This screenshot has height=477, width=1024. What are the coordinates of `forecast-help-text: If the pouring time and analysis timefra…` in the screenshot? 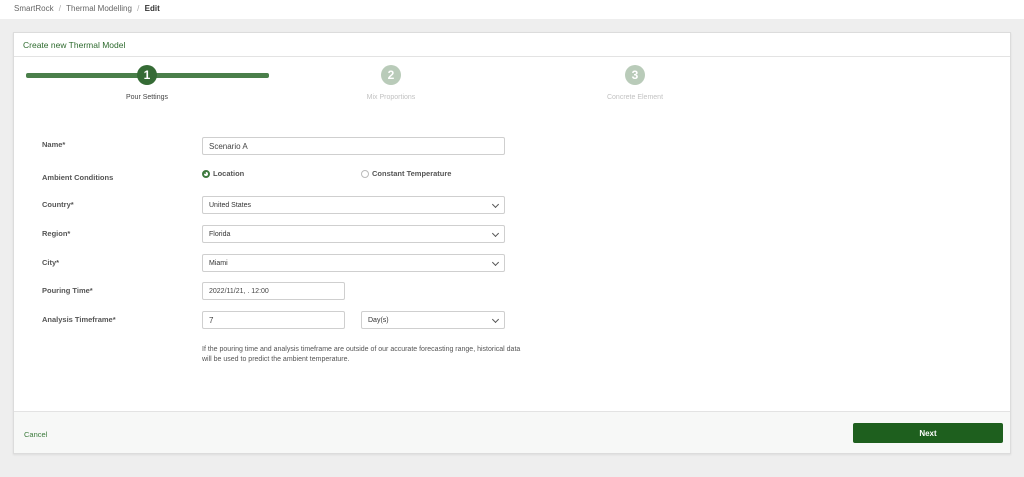 It's located at (361, 354).